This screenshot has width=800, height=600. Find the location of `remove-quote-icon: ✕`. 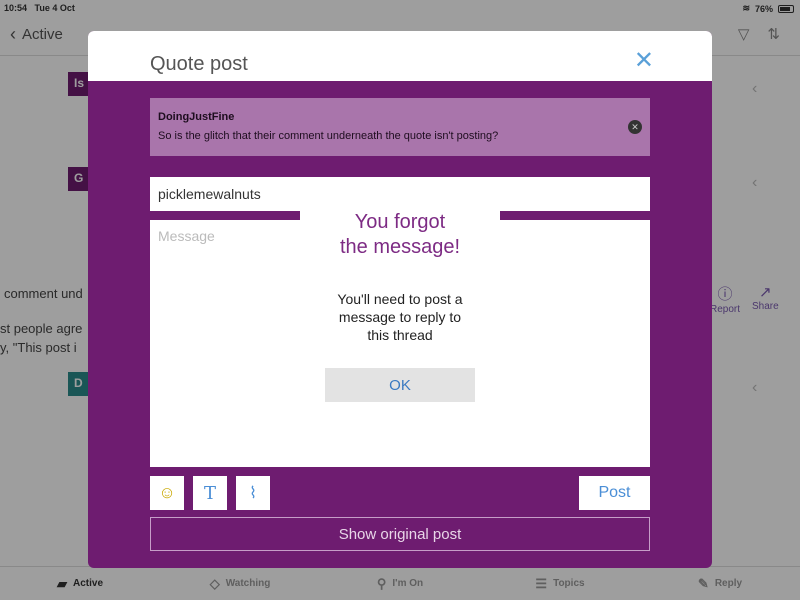

remove-quote-icon: ✕ is located at coordinates (635, 127).